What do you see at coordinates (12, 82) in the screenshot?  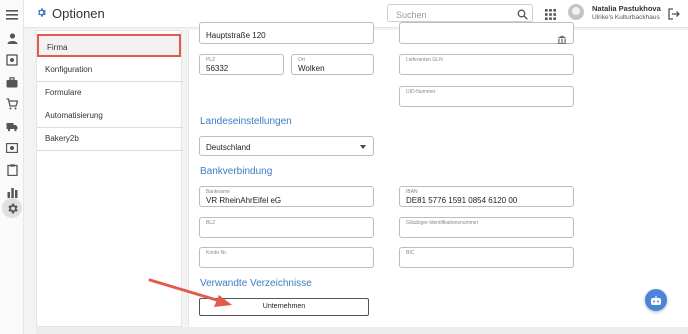 I see `briefcase-icon` at bounding box center [12, 82].